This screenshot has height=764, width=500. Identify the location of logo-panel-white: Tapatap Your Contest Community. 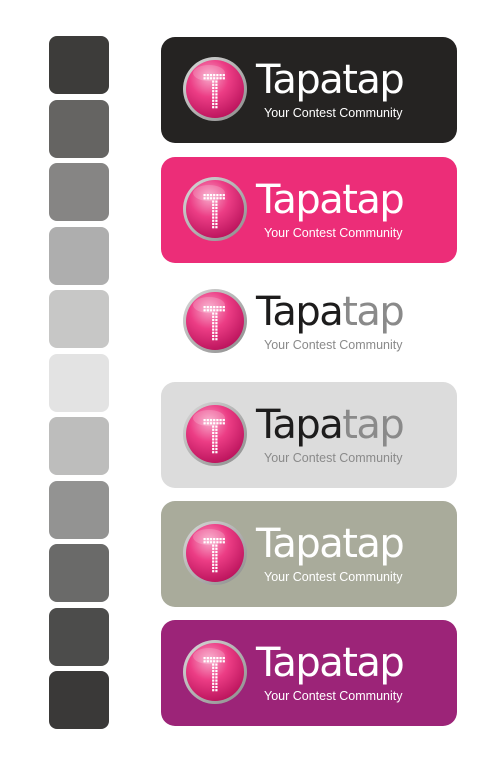
(309, 322).